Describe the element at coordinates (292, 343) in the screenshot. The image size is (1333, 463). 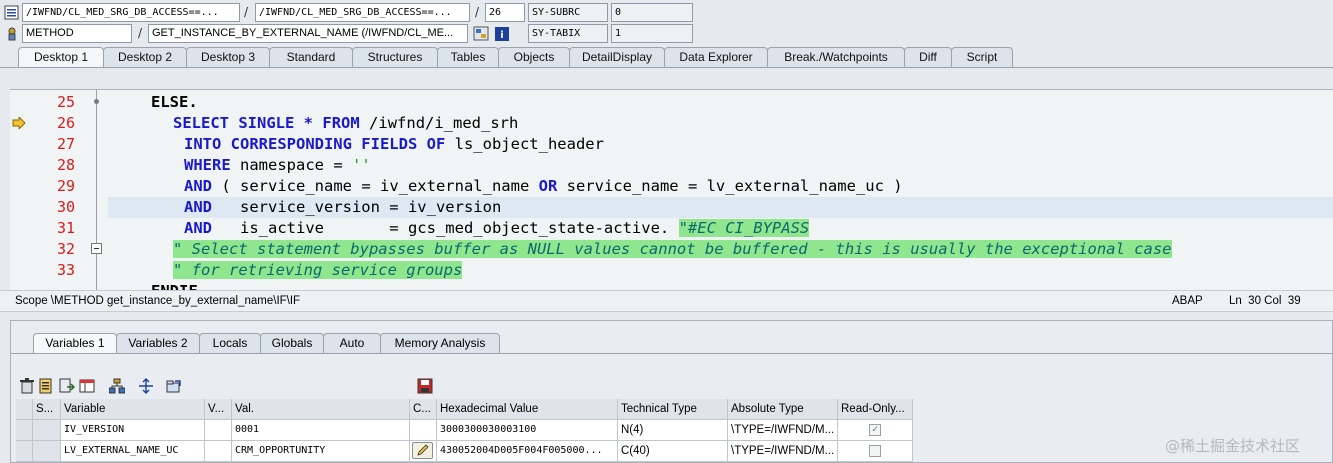
I see `tab-globals: Globals` at that location.